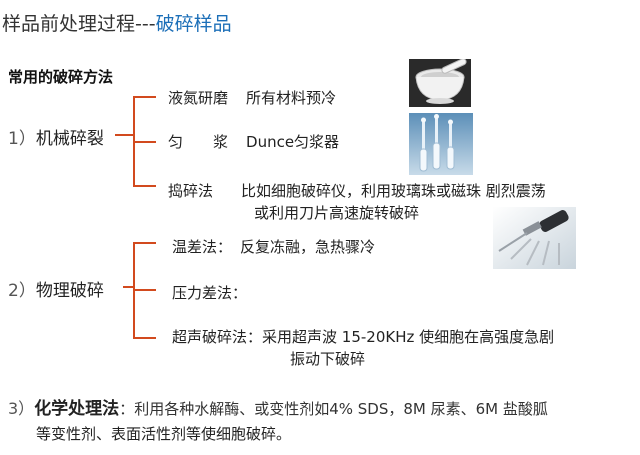  I want to click on method-item: 匀 浆 Dunce匀浆器, so click(253, 141).